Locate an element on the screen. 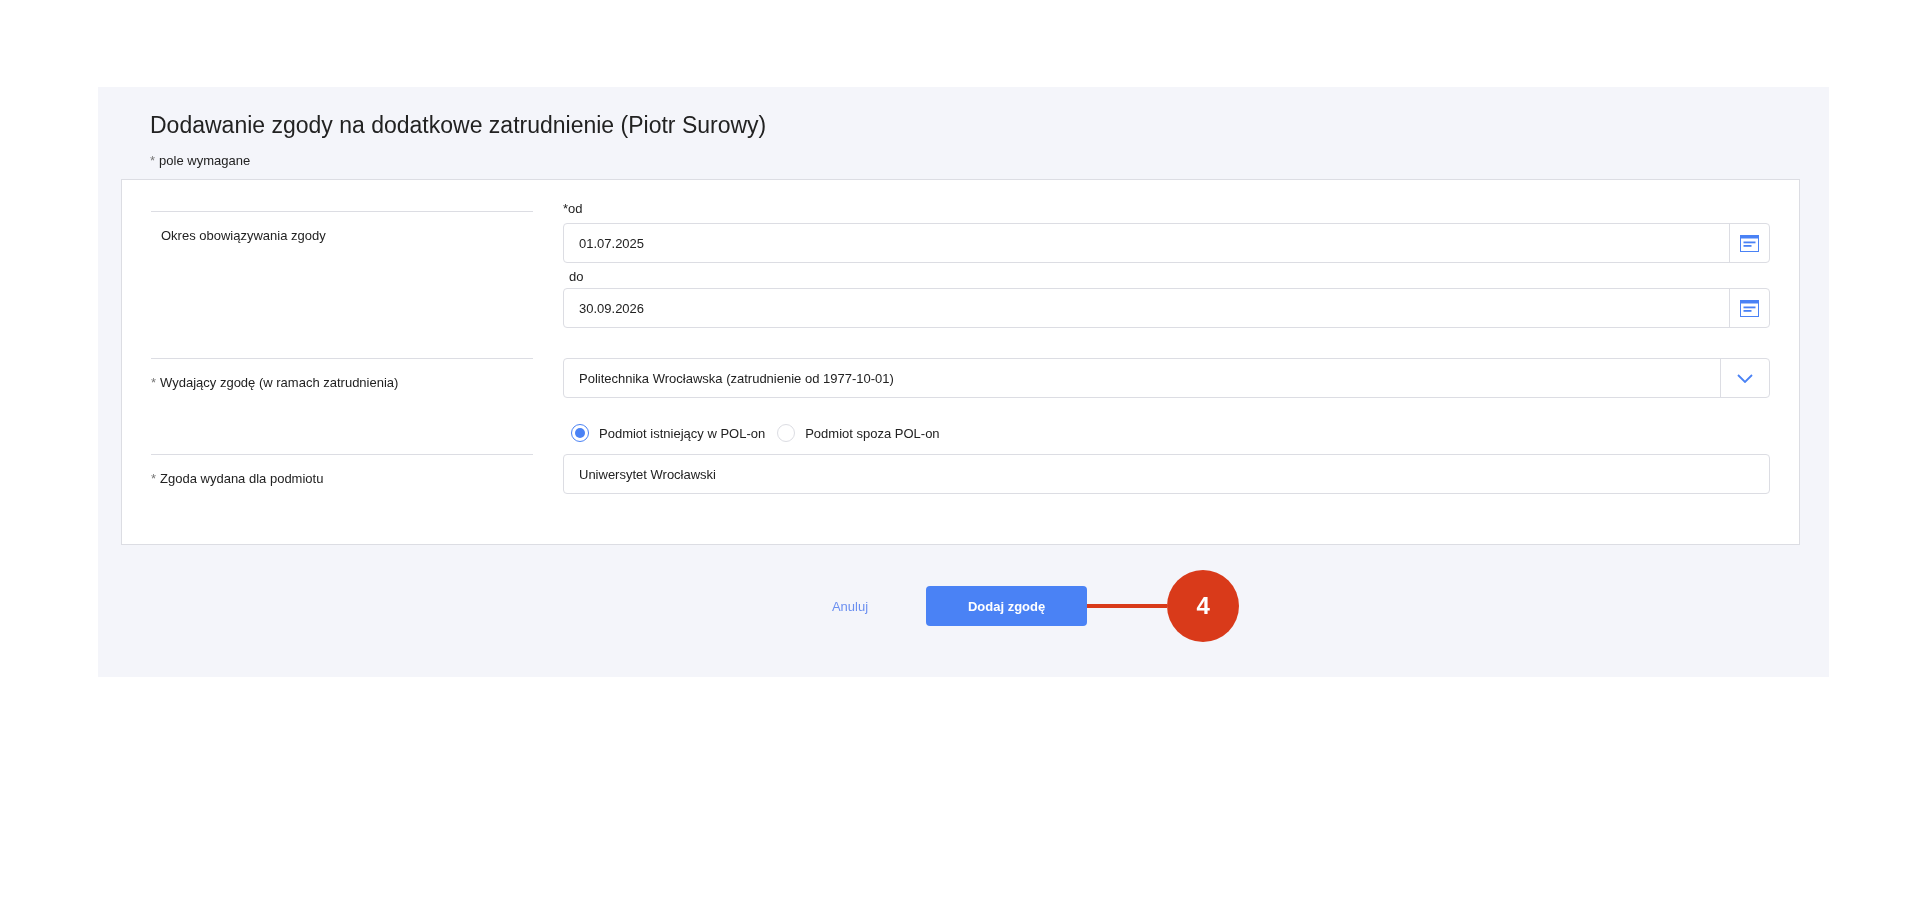 The image size is (1919, 900). select-field: Politechnika Wrocławska (zatrudnienie od 1977-10-01) is located at coordinates (1166, 378).